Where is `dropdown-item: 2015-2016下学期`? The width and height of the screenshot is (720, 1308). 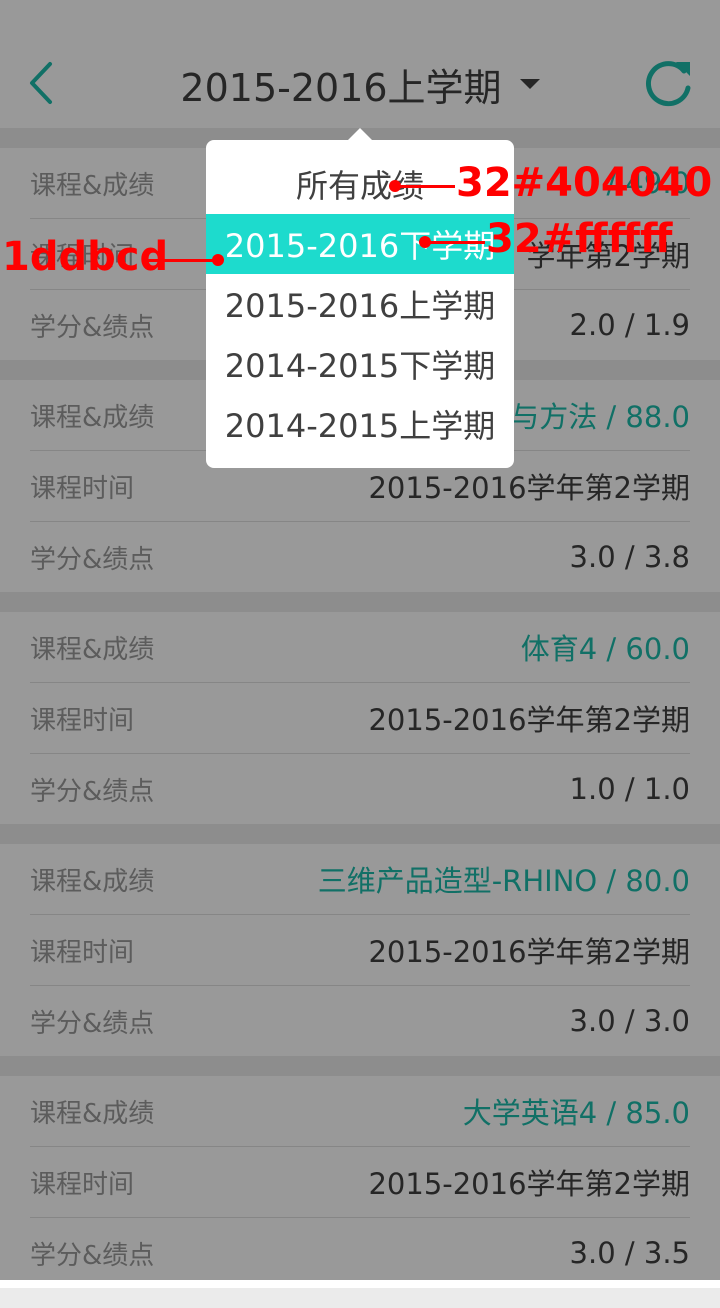
dropdown-item: 2015-2016下学期 is located at coordinates (360, 244).